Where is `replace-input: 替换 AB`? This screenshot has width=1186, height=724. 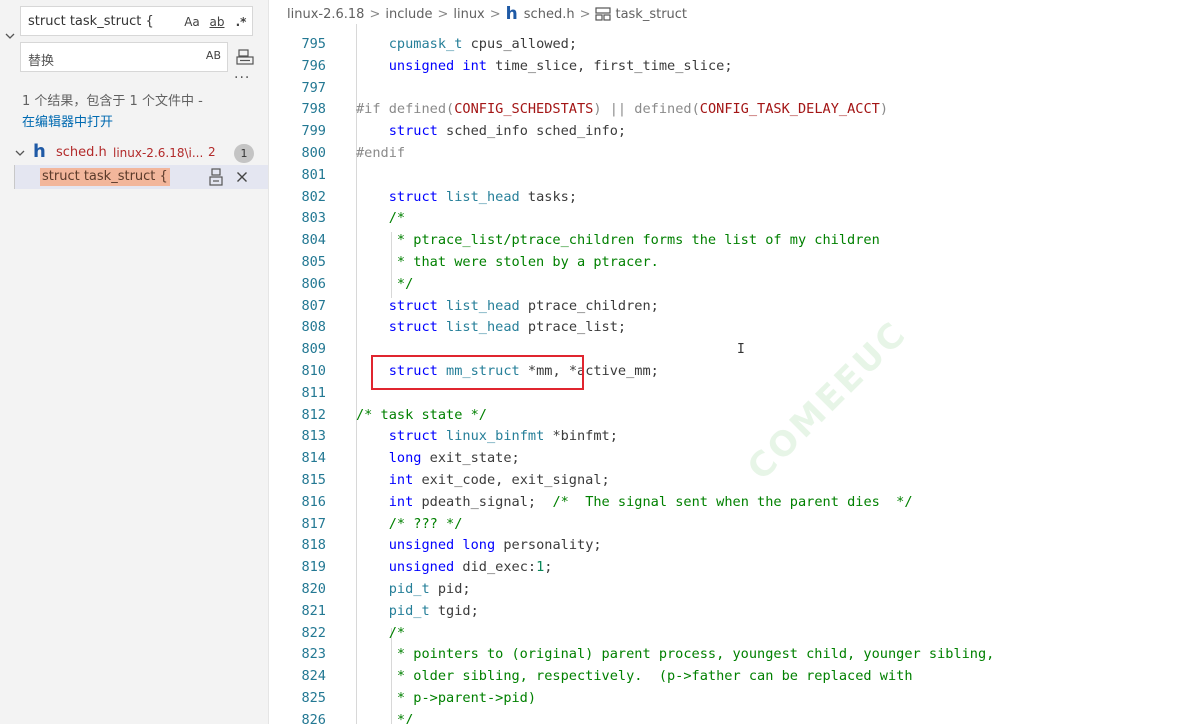
replace-input: 替换 AB is located at coordinates (124, 57).